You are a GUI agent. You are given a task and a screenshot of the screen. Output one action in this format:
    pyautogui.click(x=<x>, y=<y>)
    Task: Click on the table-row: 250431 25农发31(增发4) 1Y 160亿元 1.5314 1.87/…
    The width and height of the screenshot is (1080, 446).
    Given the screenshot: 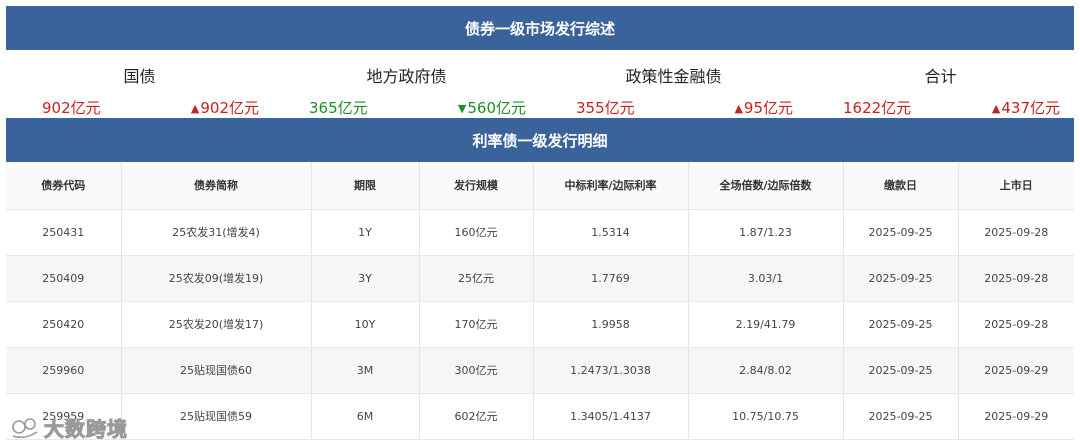 What is the action you would take?
    pyautogui.click(x=540, y=232)
    